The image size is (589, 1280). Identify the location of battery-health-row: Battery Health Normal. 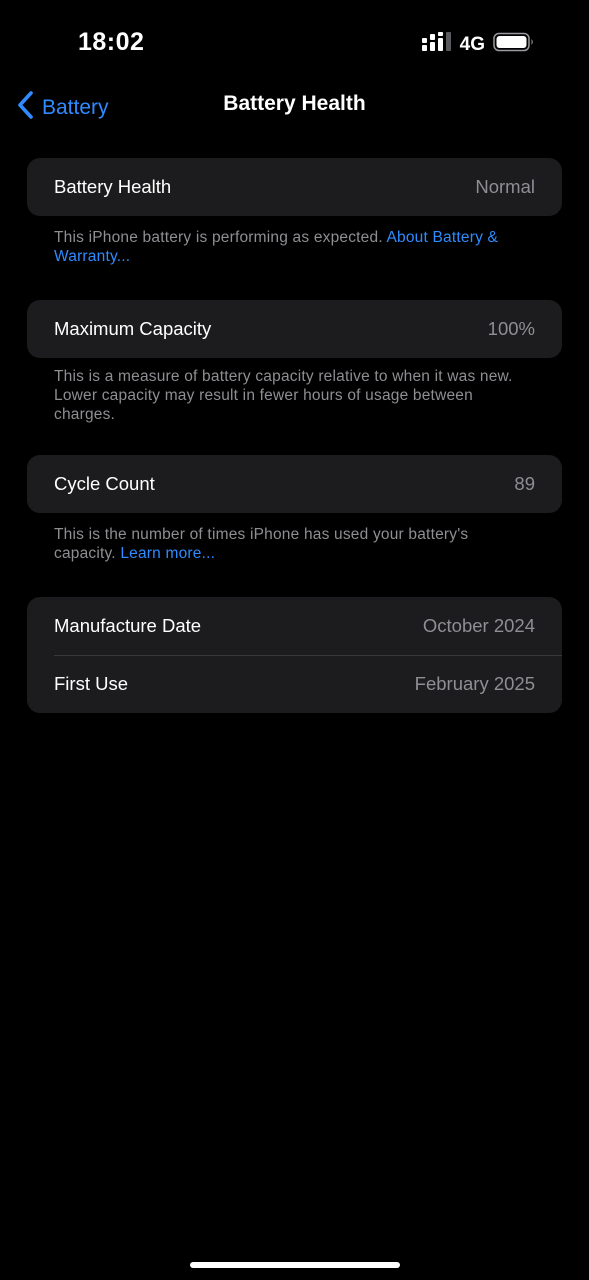
(294, 187).